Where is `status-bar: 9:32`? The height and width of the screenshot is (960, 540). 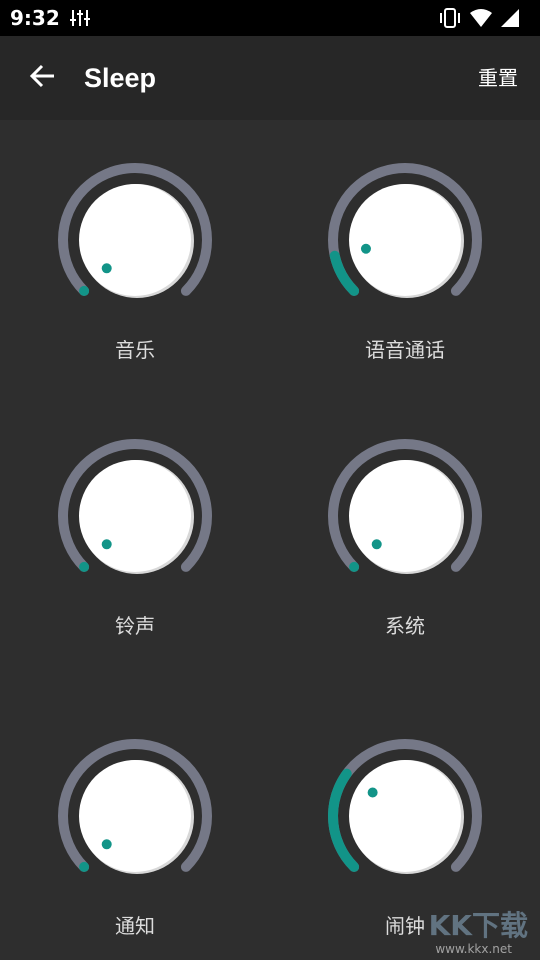 status-bar: 9:32 is located at coordinates (270, 18).